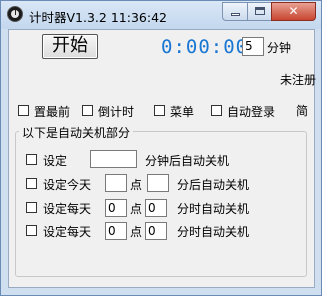  What do you see at coordinates (205, 47) in the screenshot?
I see `timer-display: 0:00:00` at bounding box center [205, 47].